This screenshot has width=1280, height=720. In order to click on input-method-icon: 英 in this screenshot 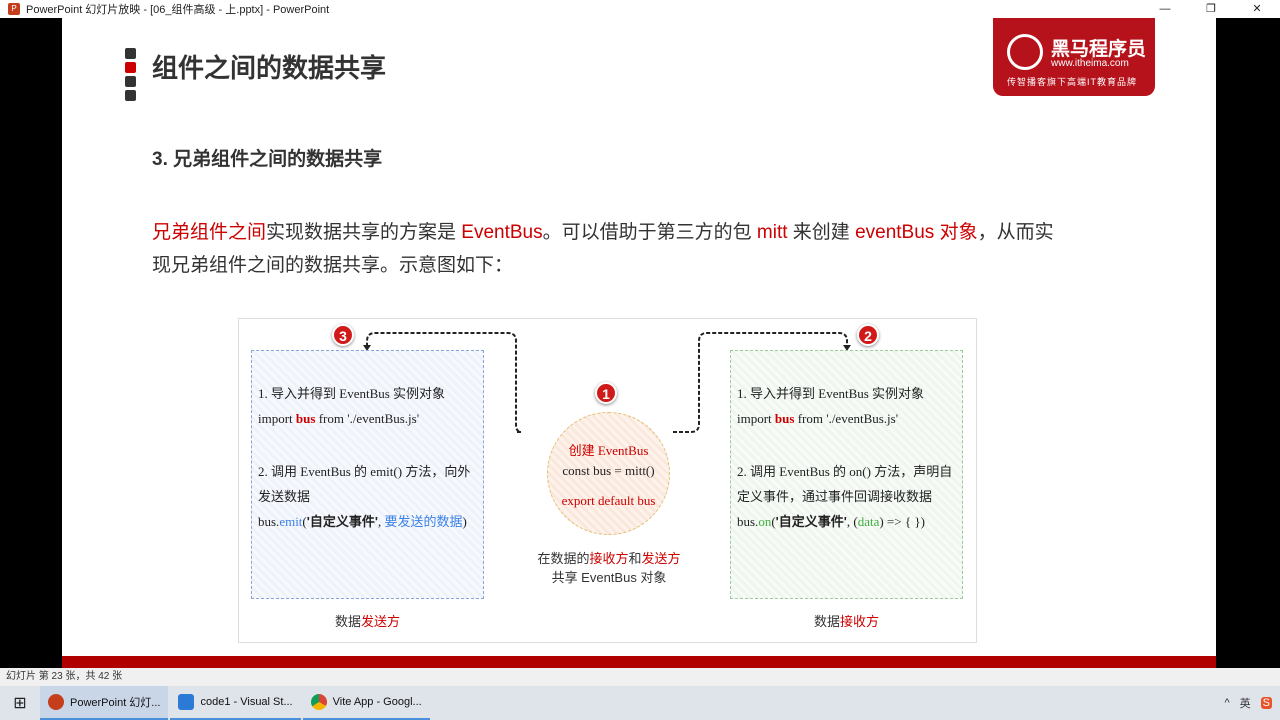, I will do `click(1245, 703)`.